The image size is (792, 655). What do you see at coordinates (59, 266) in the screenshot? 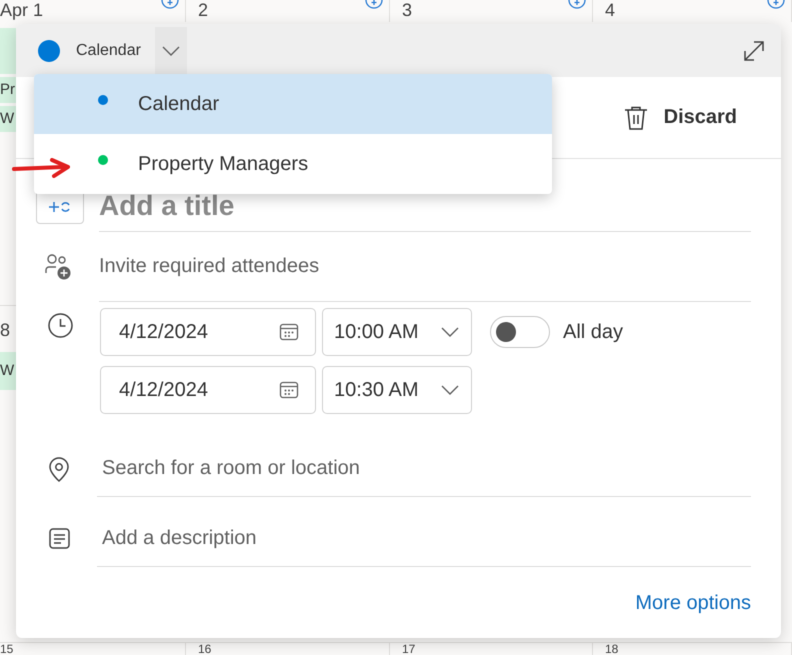
I see `add-people-icon` at bounding box center [59, 266].